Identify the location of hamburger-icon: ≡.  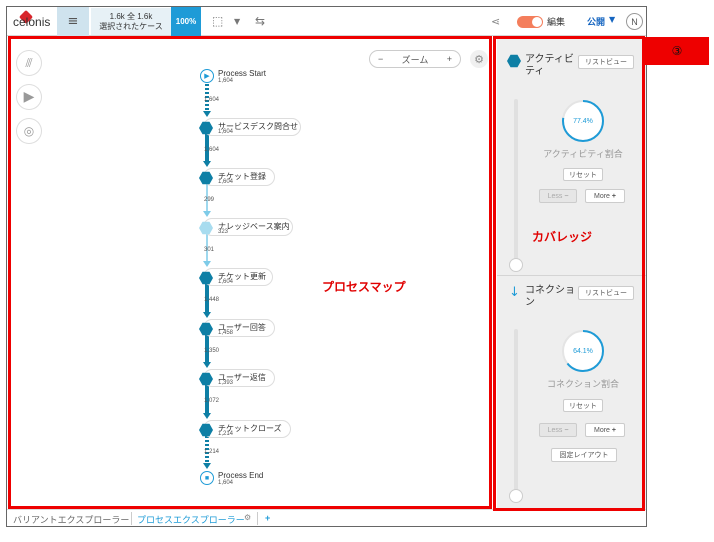
(73, 21).